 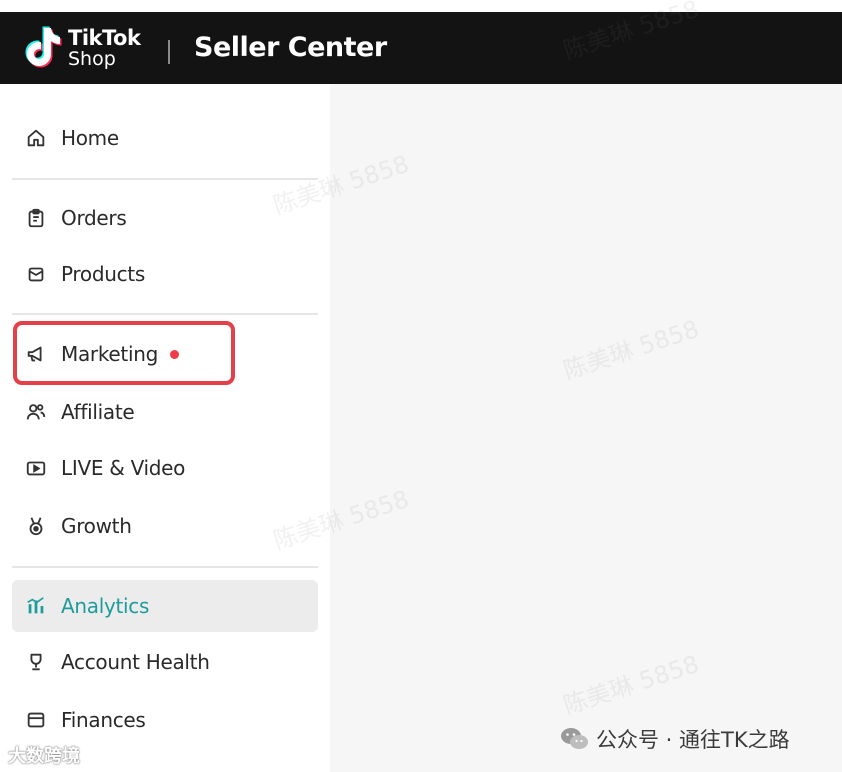 What do you see at coordinates (98, 412) in the screenshot?
I see `sidebar-item-label: Affiliate` at bounding box center [98, 412].